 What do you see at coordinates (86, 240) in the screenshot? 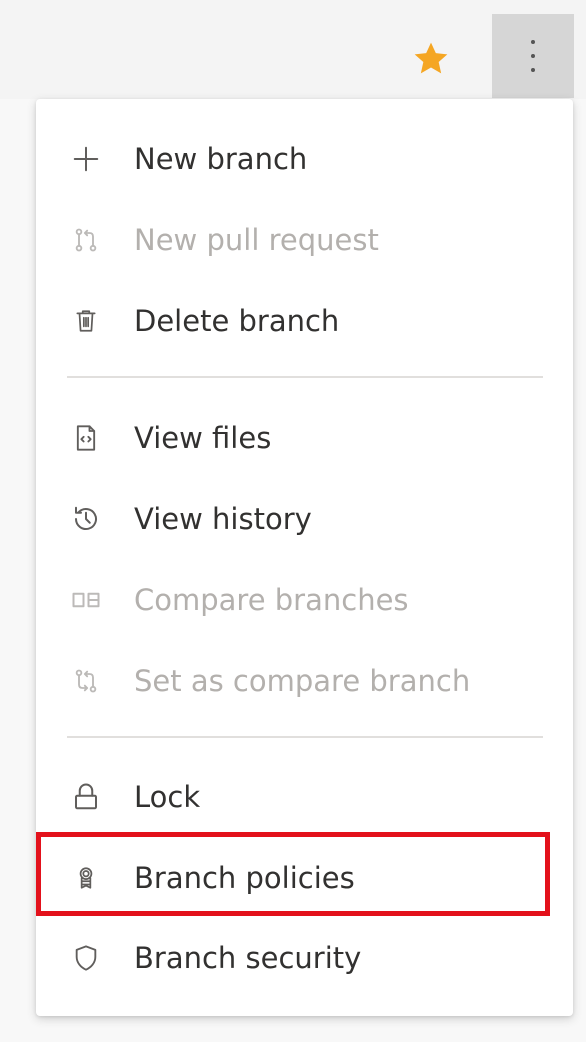
I see `pull-request-icon` at bounding box center [86, 240].